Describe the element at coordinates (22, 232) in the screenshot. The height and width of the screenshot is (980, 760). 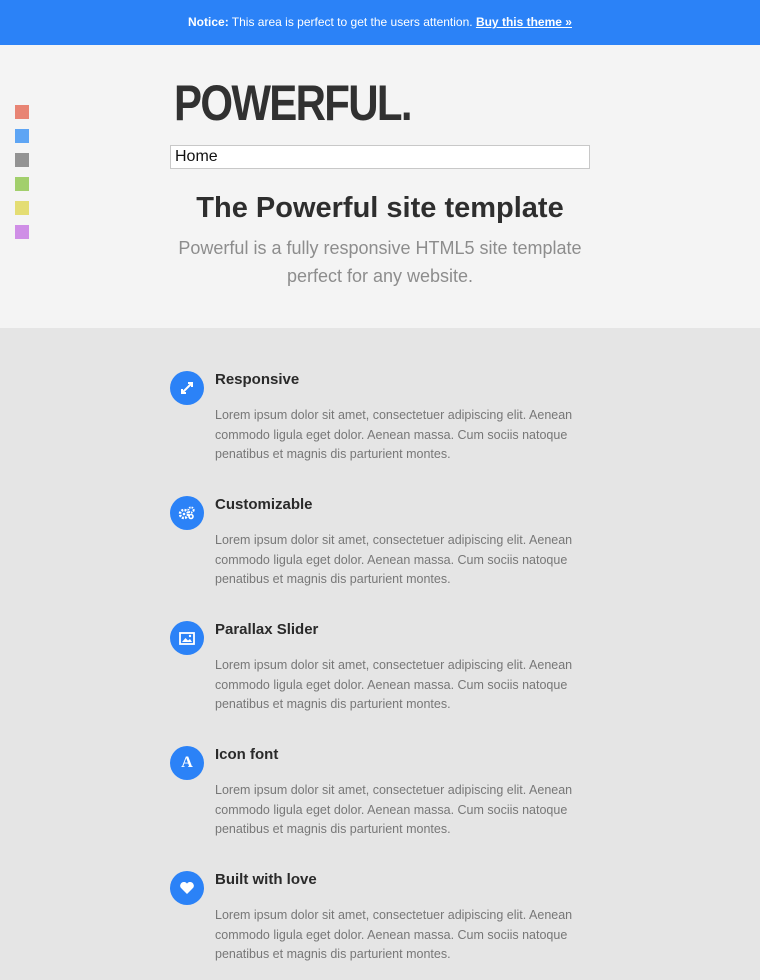
I see `color-swatch-purple` at that location.